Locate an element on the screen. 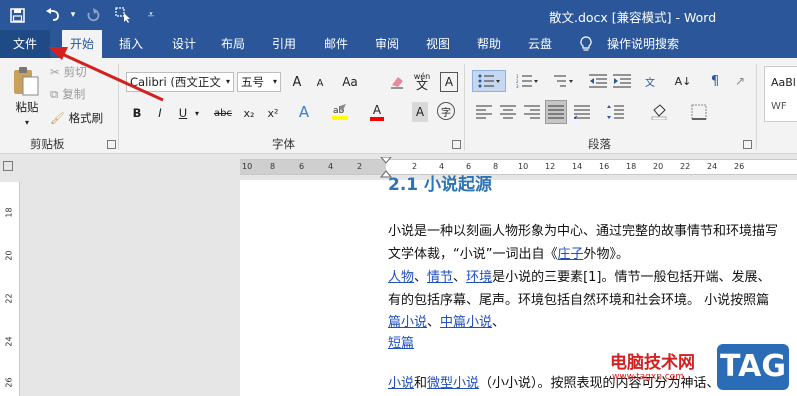  annotation-arrow-icon is located at coordinates (106, 74).